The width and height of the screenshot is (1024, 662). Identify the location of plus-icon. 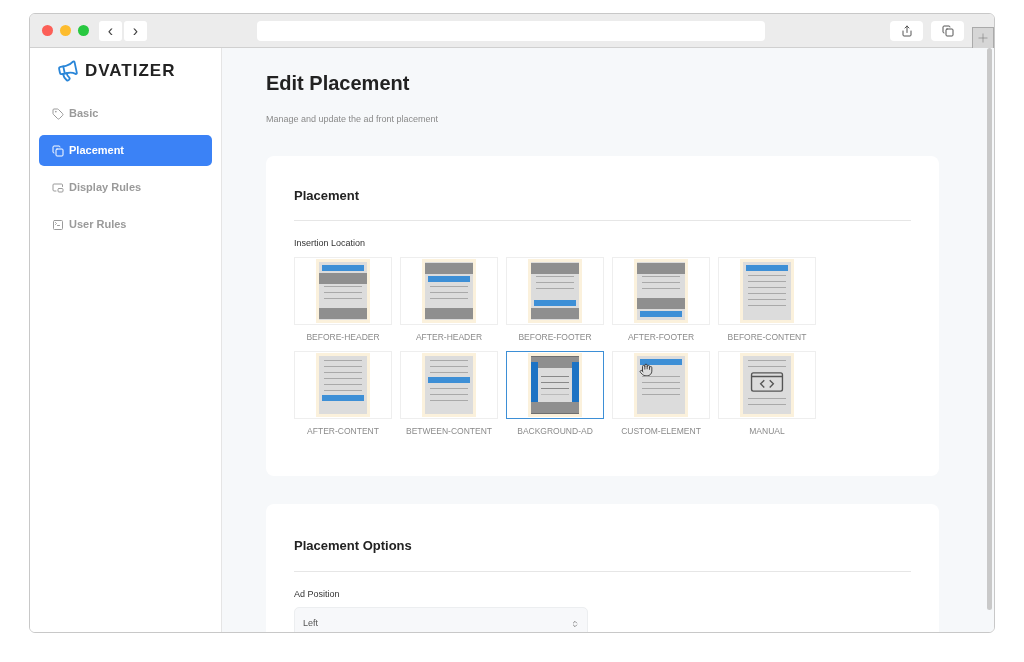
(983, 37).